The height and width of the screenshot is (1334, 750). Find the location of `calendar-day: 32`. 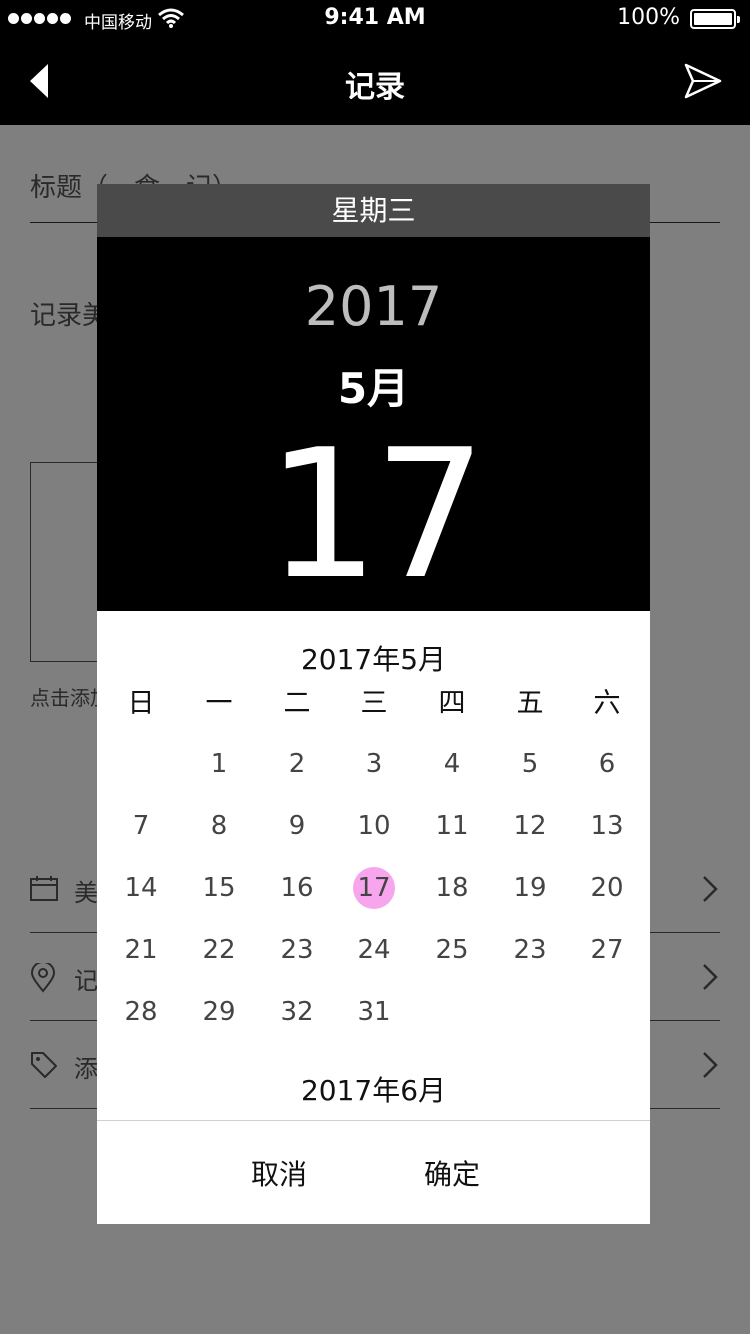

calendar-day: 32 is located at coordinates (297, 1012).